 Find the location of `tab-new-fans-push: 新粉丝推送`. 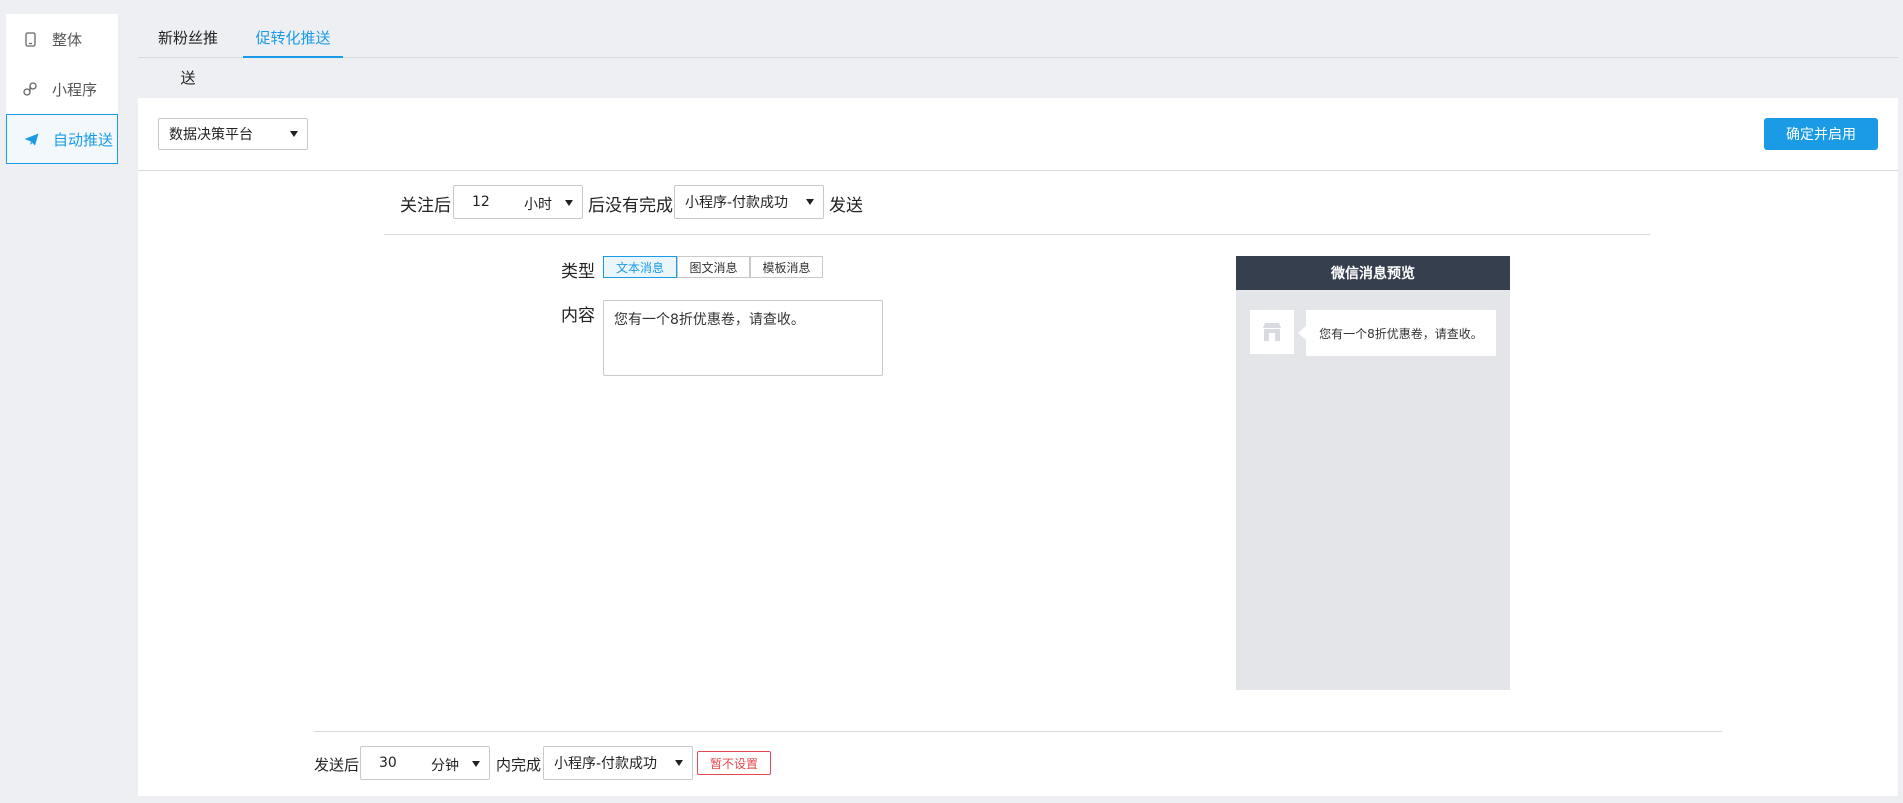

tab-new-fans-push: 新粉丝推送 is located at coordinates (188, 52).